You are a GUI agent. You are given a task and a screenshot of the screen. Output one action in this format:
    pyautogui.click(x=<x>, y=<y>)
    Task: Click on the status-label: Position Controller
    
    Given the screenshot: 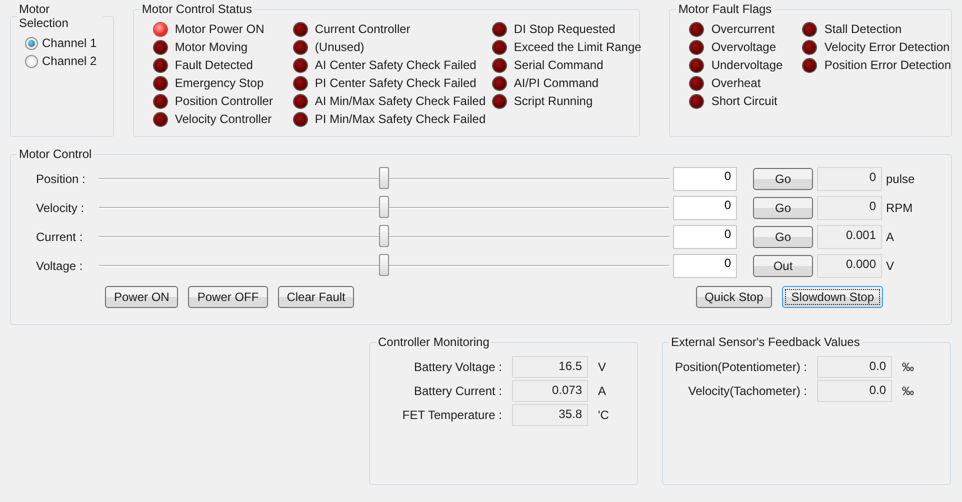 What is the action you would take?
    pyautogui.click(x=223, y=101)
    